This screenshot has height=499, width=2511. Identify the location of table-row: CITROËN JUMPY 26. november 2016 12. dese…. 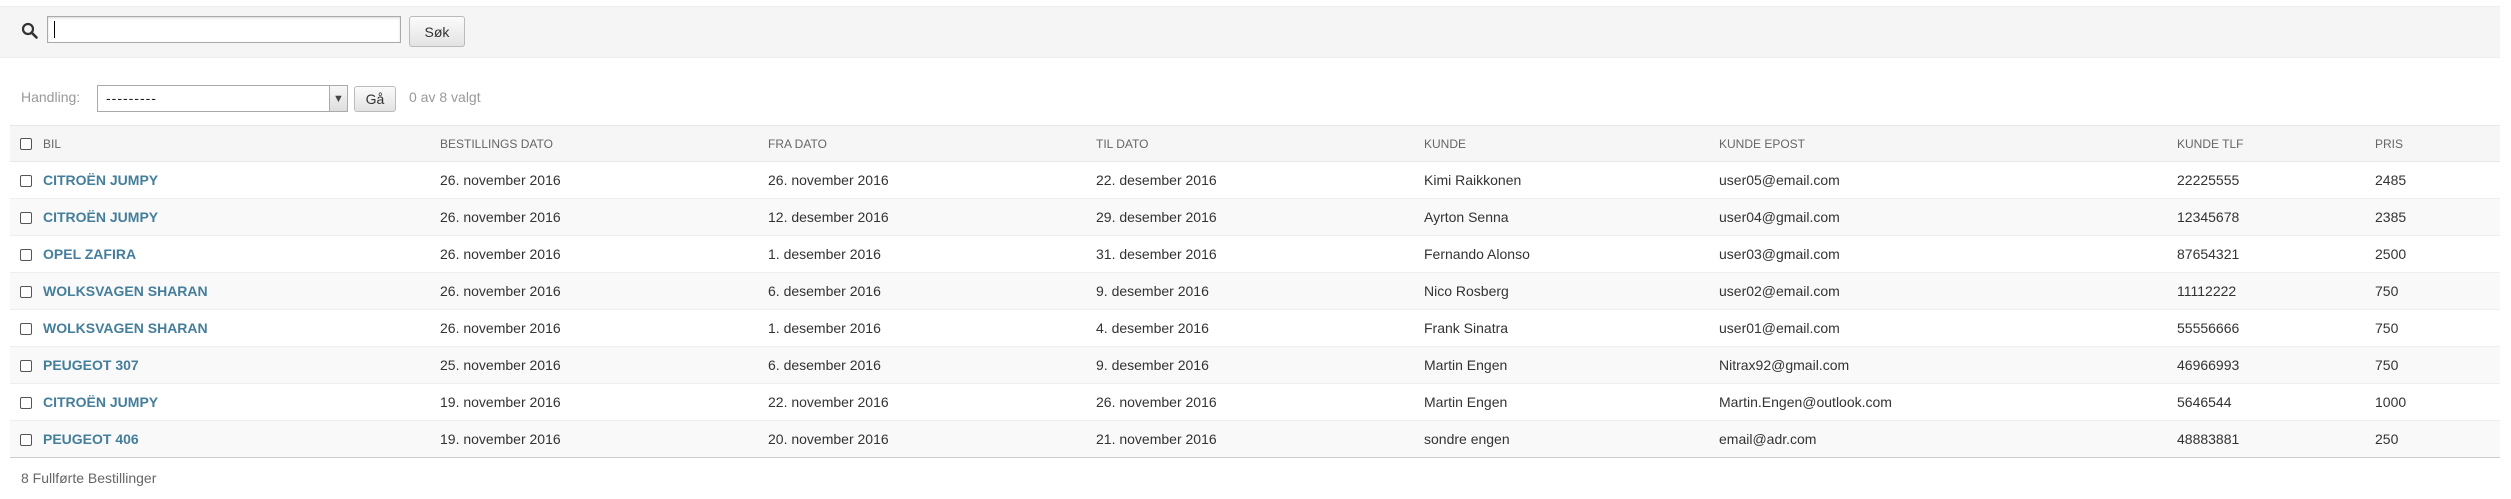
(1255, 217).